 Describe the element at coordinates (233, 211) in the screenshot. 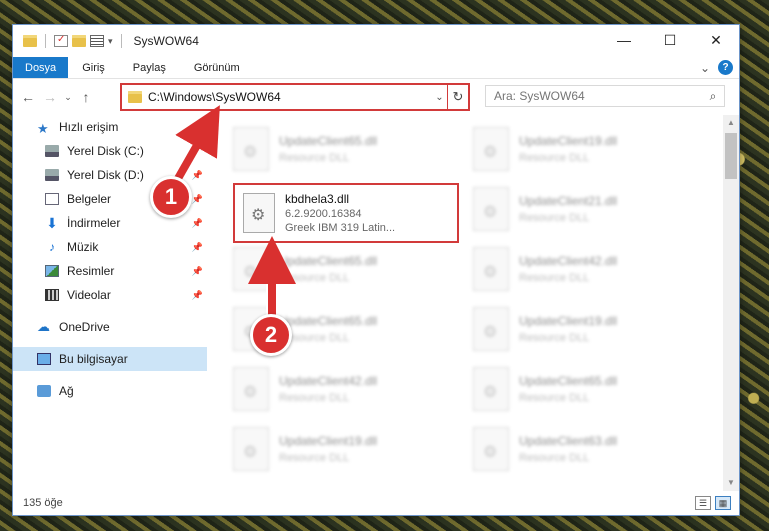

I see `annotation-arrows` at that location.